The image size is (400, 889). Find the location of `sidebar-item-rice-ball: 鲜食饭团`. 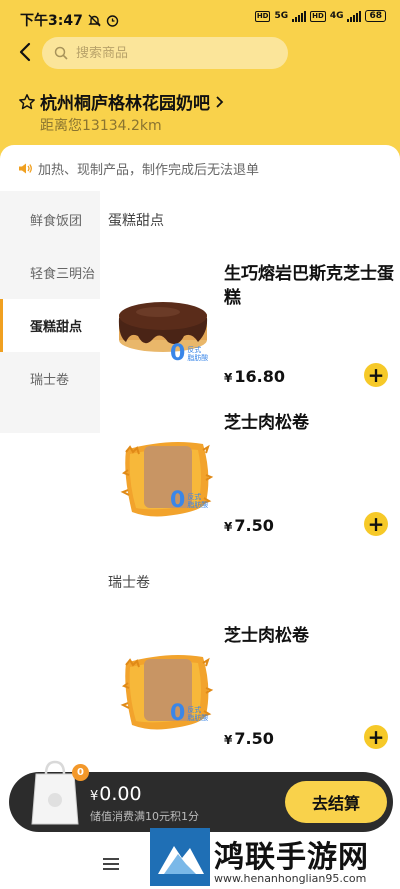

sidebar-item-rice-ball: 鲜食饭团 is located at coordinates (50, 219).